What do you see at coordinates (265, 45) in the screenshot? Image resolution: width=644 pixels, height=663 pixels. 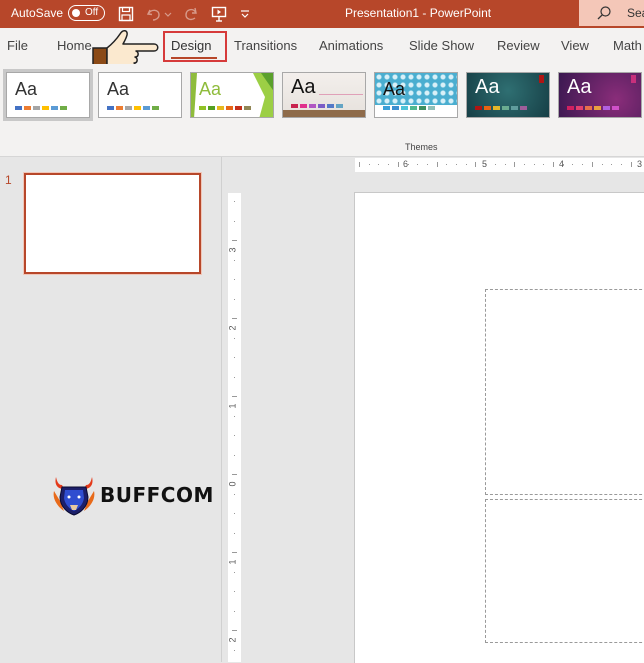 I see `tab-transitions: Transitions` at bounding box center [265, 45].